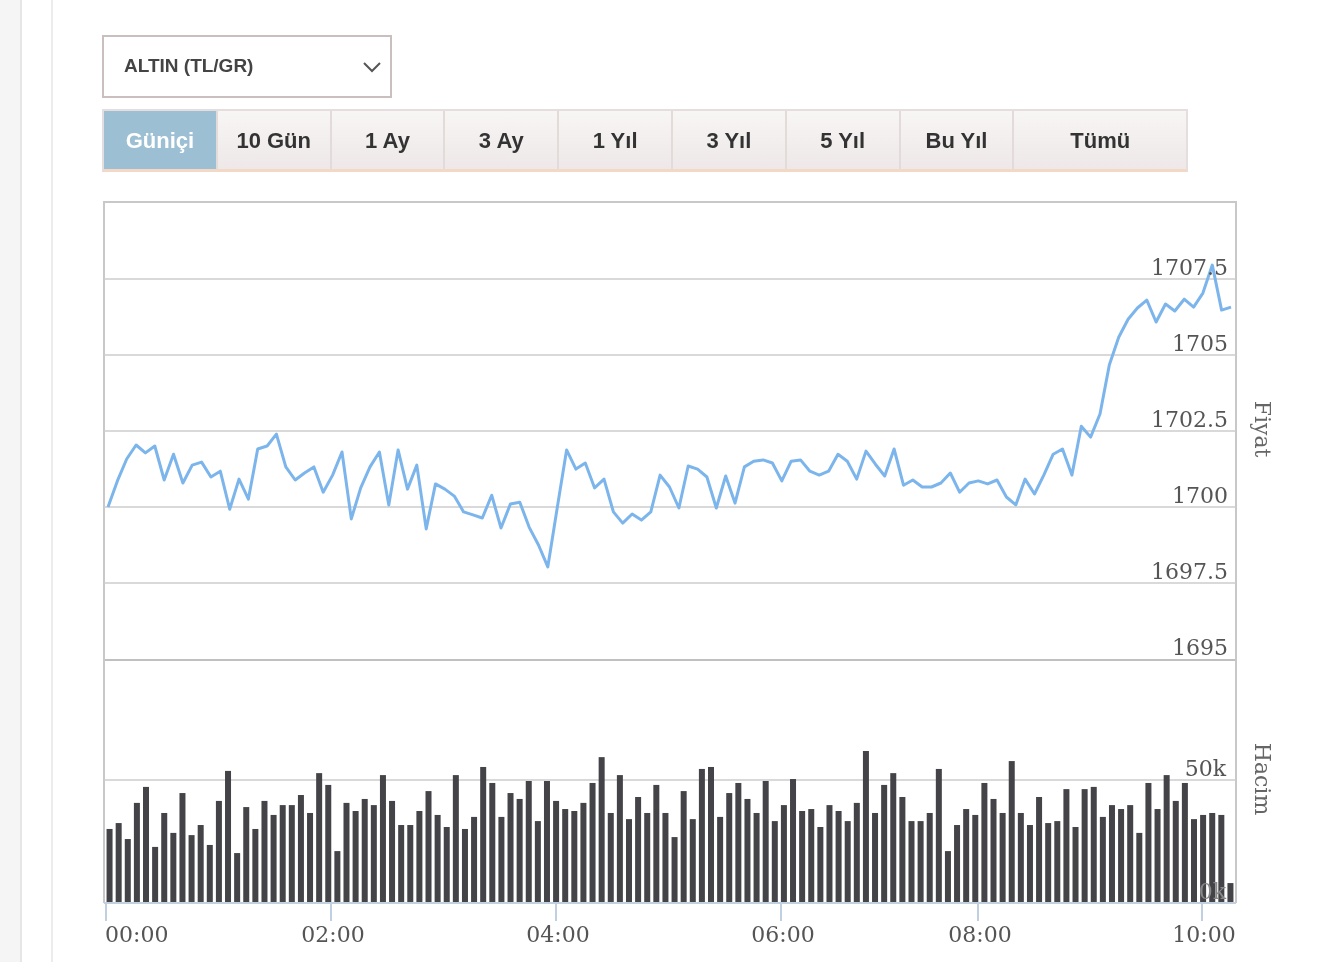 Image resolution: width=1324 pixels, height=962 pixels. Describe the element at coordinates (1262, 779) in the screenshot. I see `axis-title: Hacim` at that location.